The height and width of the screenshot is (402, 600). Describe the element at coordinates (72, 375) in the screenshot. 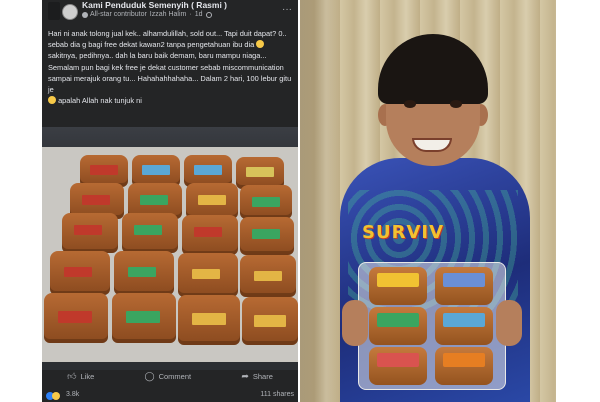

I see `thumbs-up-icon: 👍︎` at that location.